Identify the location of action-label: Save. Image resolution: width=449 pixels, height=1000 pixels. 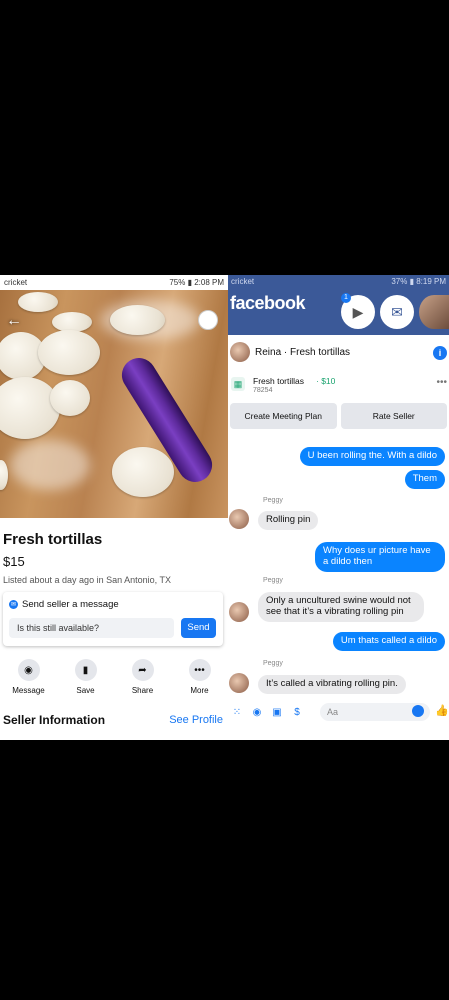
(85, 690).